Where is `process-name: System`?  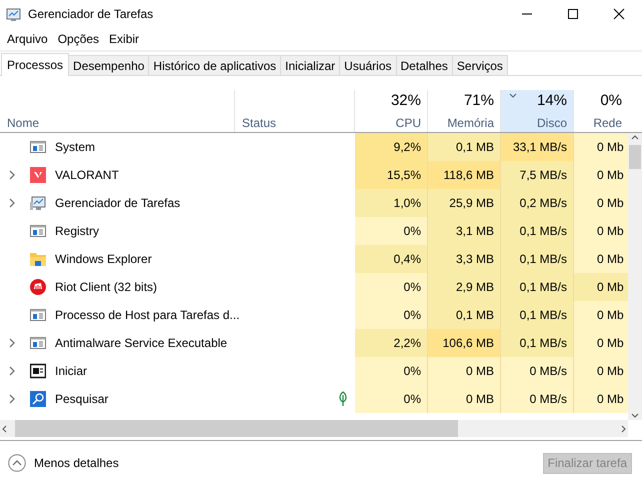
process-name: System is located at coordinates (75, 147).